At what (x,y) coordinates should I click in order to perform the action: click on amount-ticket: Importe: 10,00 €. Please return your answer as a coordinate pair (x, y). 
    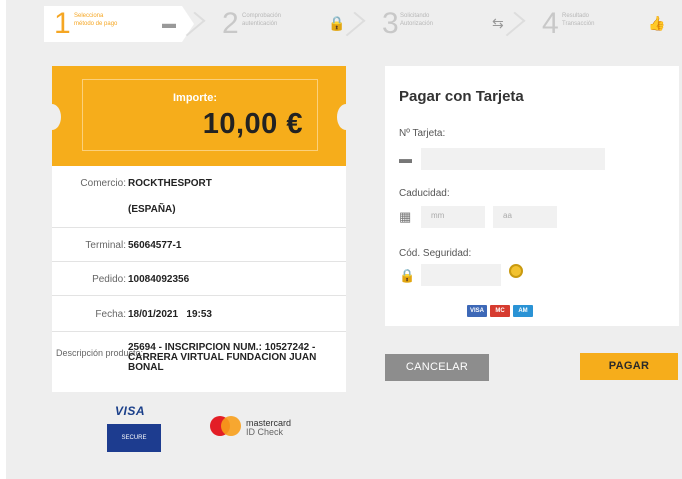
    Looking at the image, I should click on (199, 116).